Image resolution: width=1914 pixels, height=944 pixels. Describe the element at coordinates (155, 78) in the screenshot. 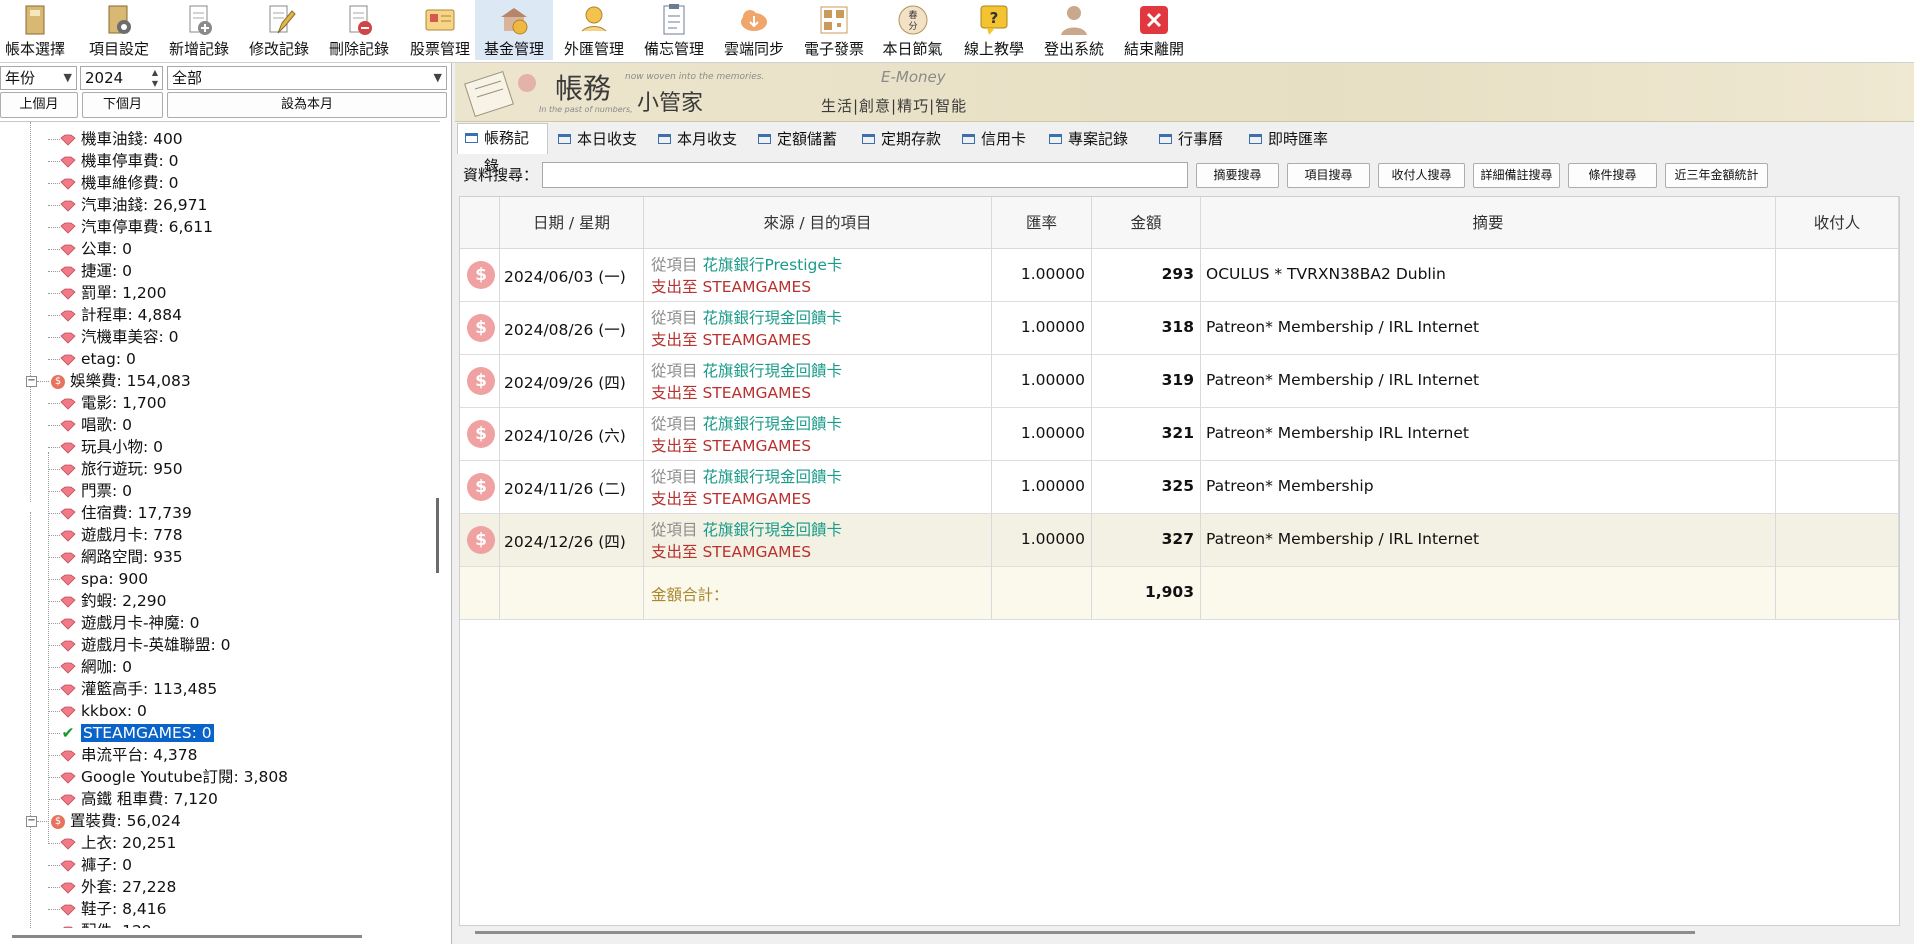

I see `spin-arrows-icon: ▲ ▼` at that location.